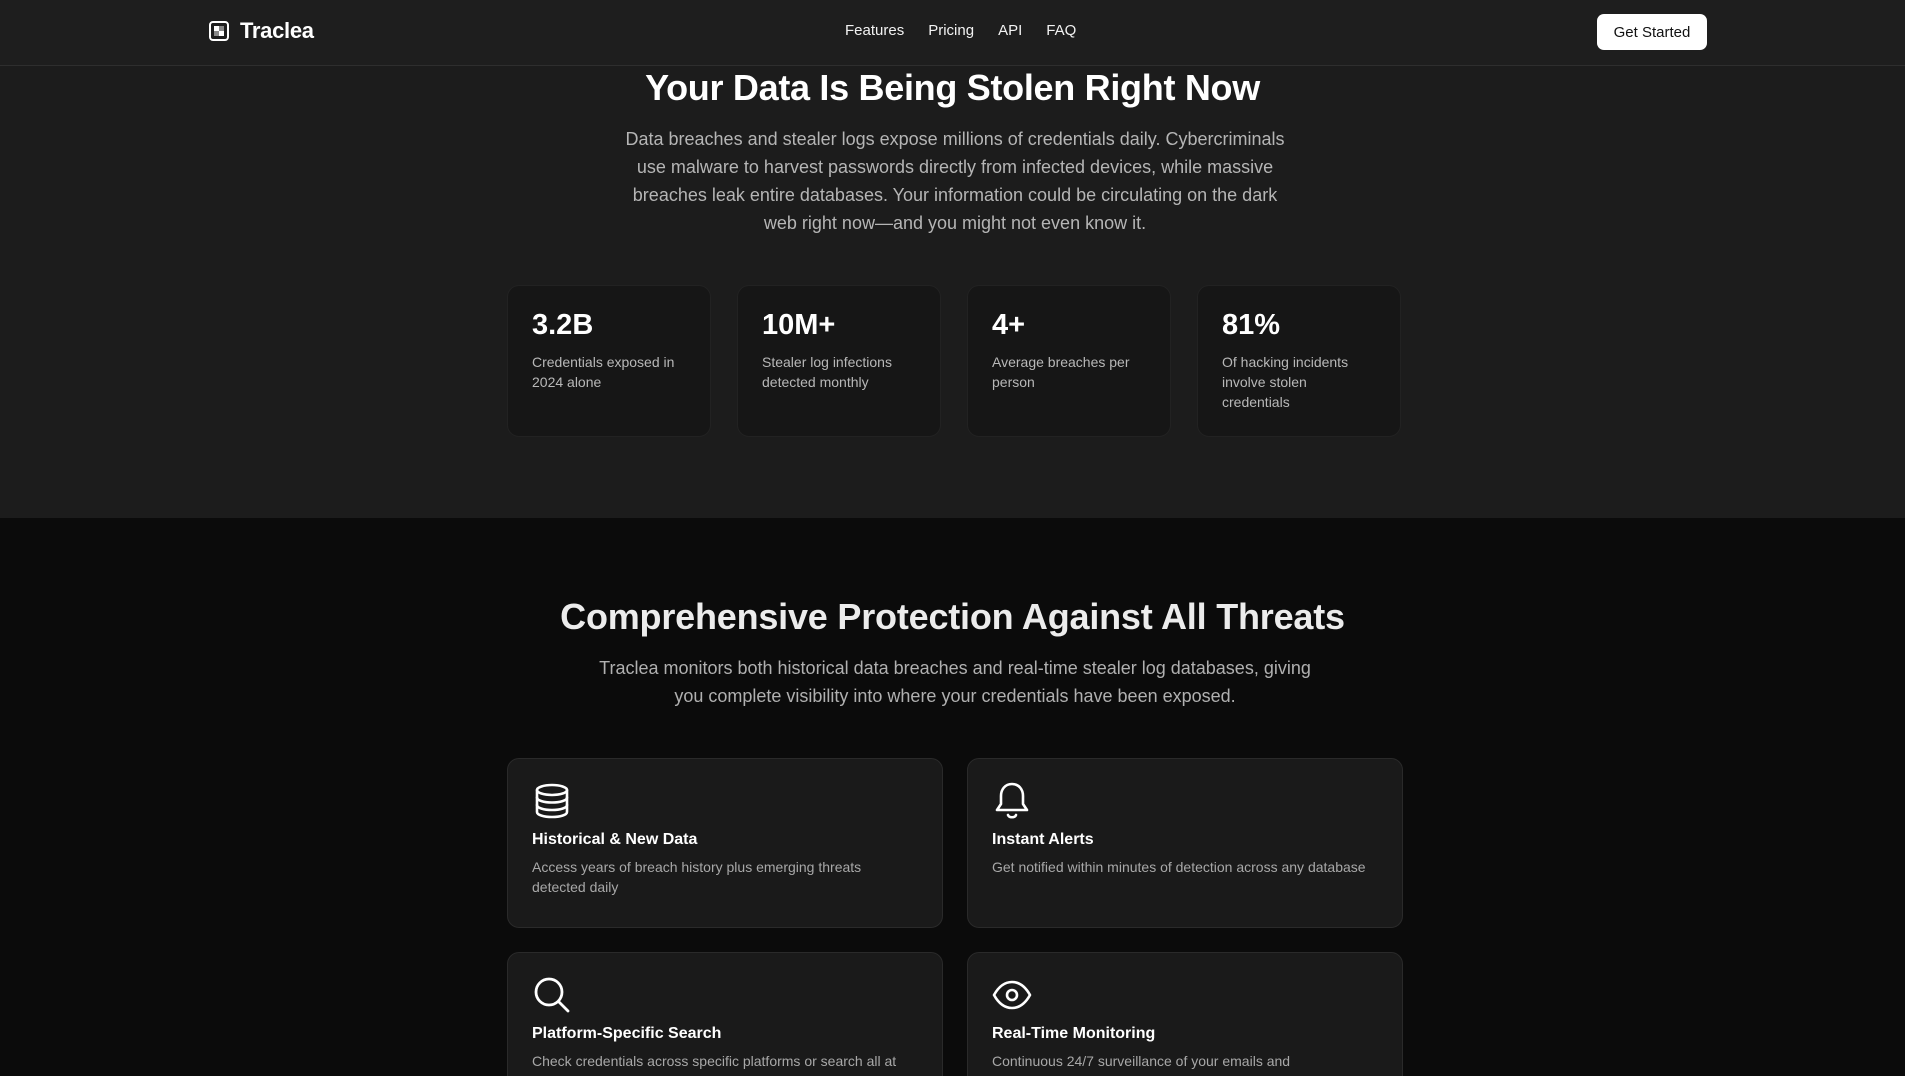 This screenshot has height=1076, width=1905. What do you see at coordinates (277, 30) in the screenshot?
I see `brand-name: Traclea` at bounding box center [277, 30].